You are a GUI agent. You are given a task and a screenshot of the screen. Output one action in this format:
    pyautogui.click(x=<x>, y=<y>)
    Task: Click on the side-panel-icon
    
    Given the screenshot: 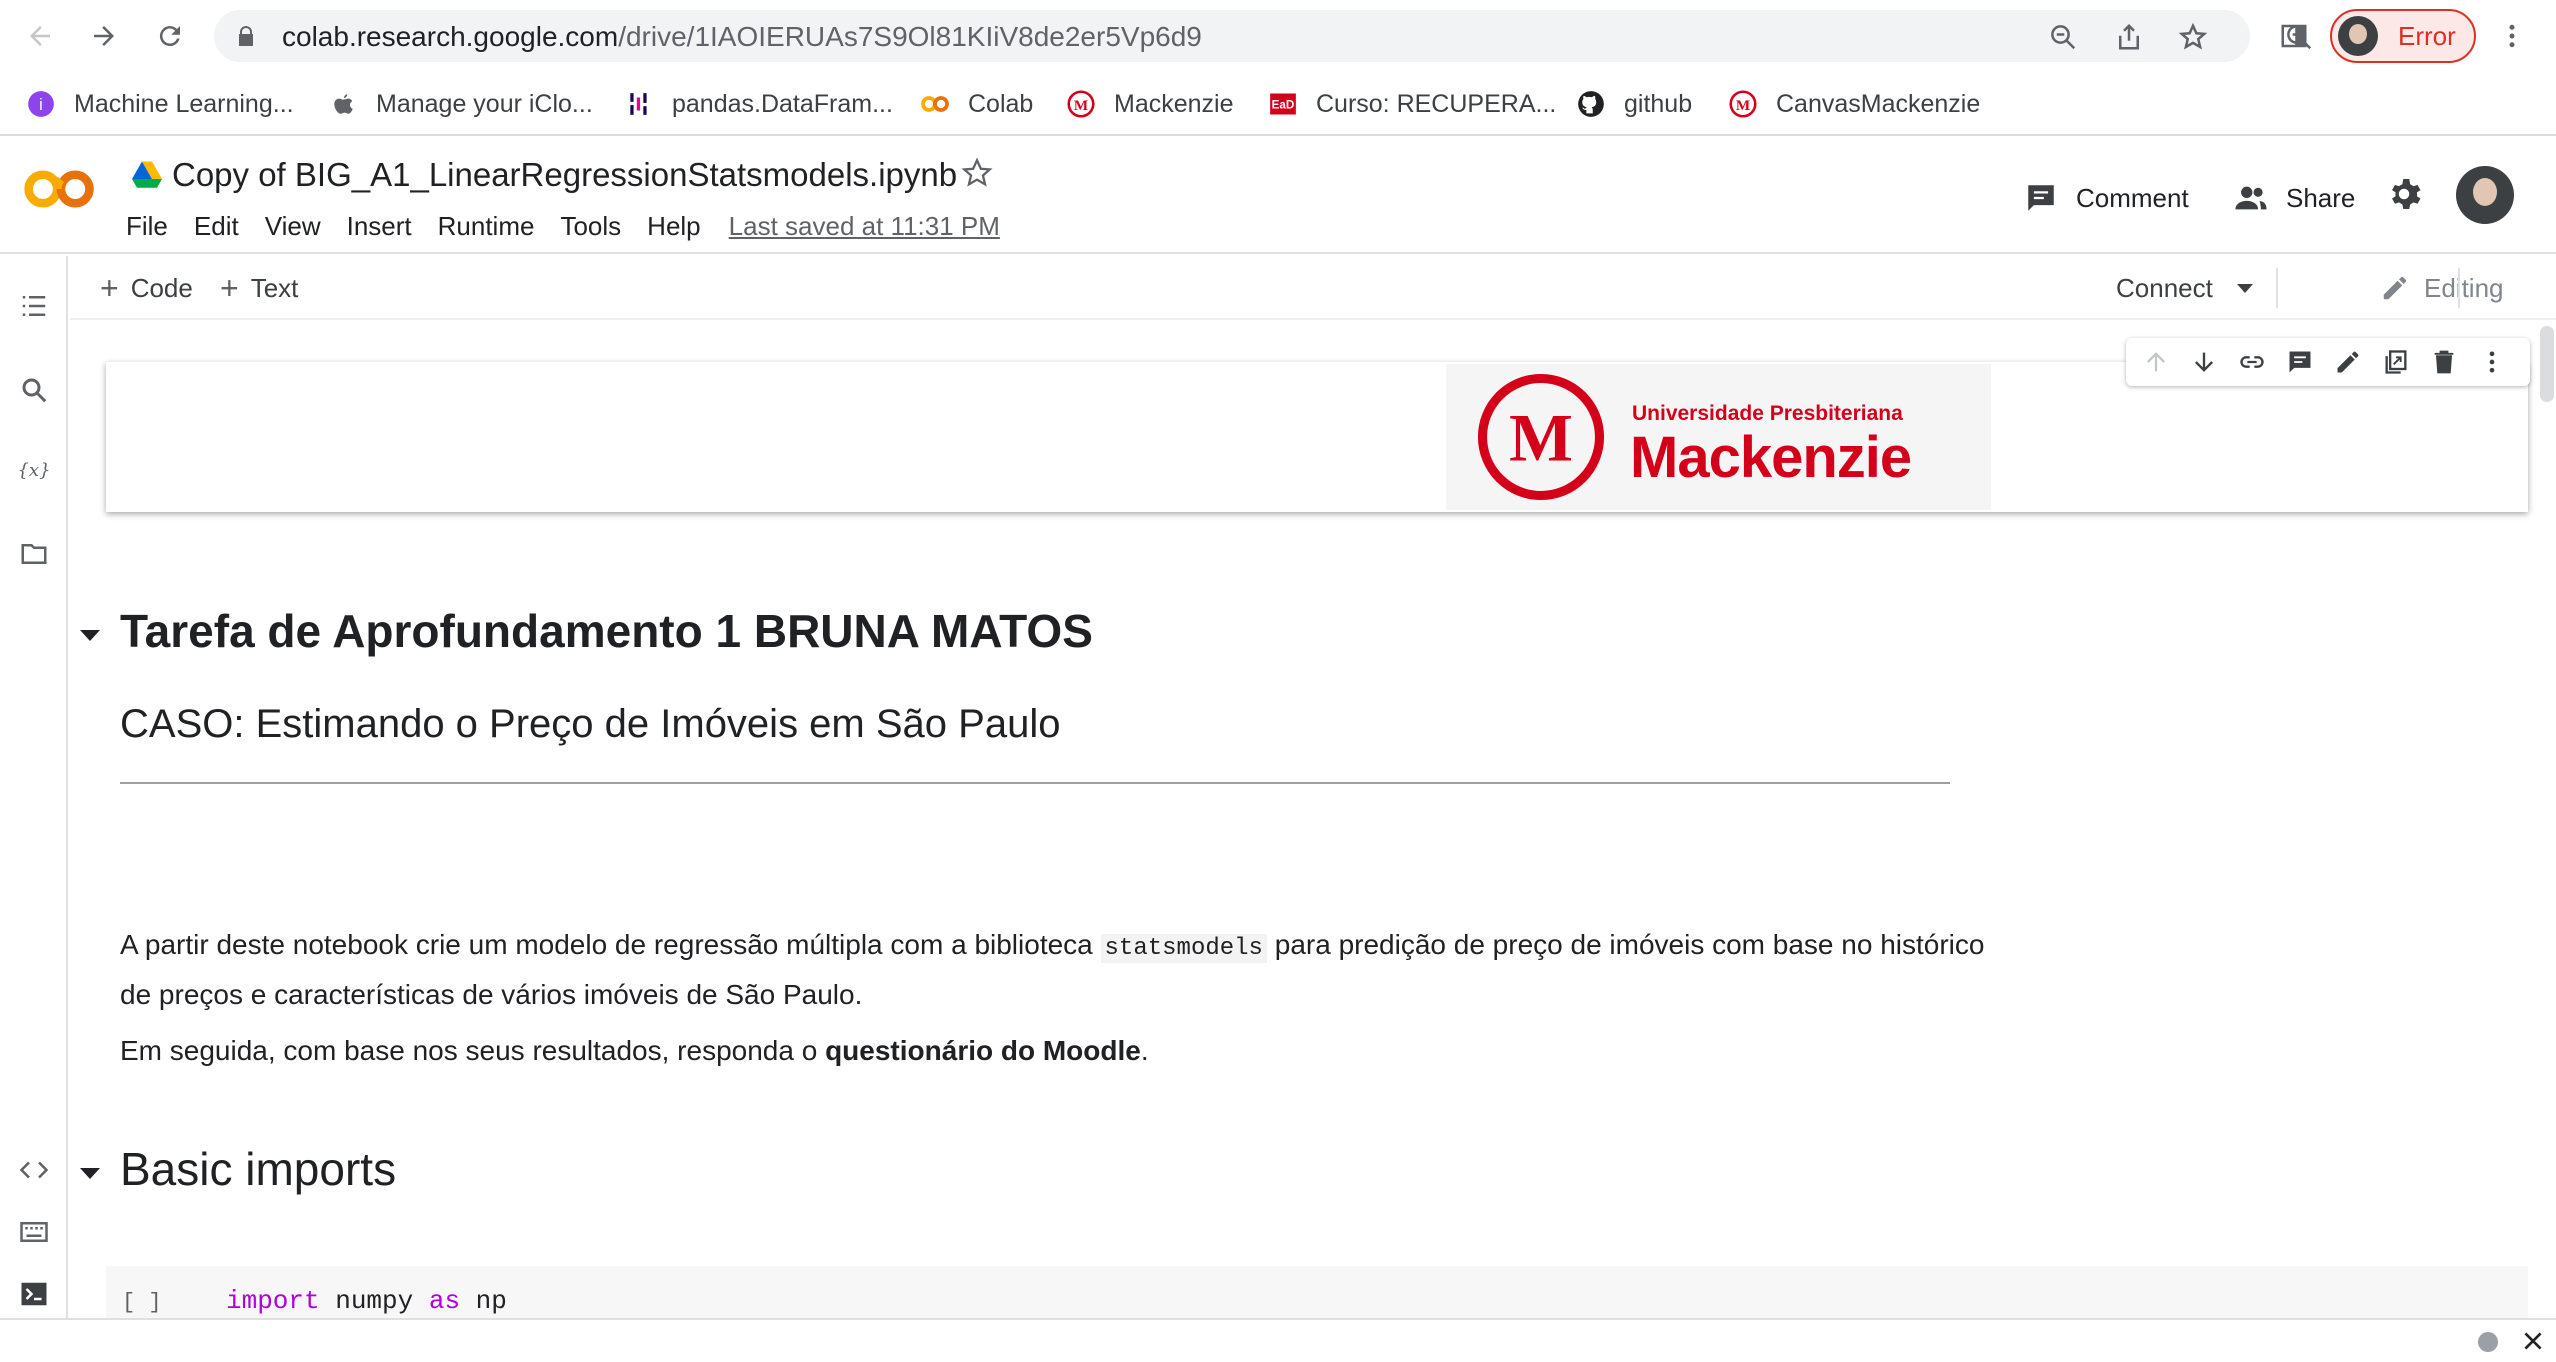 What is the action you would take?
    pyautogui.click(x=2294, y=36)
    